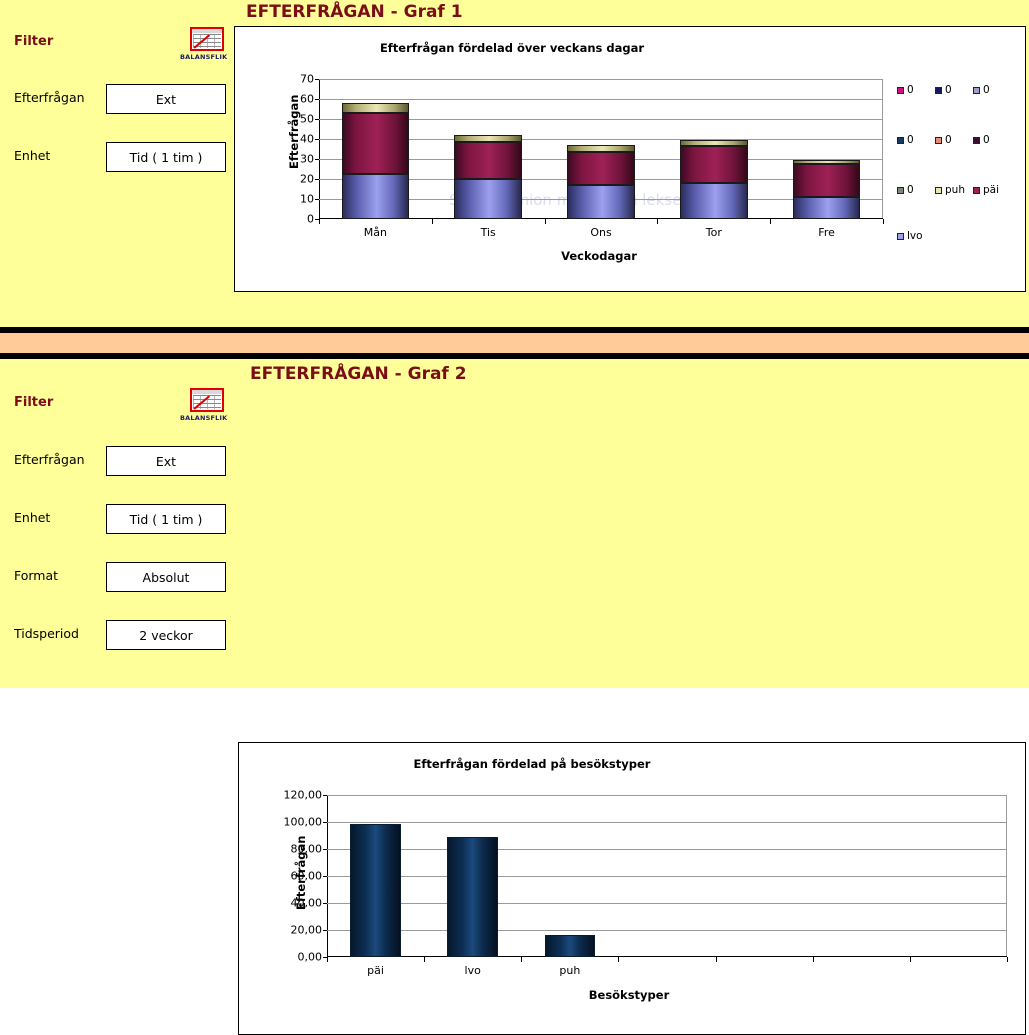 The image size is (1029, 1035). I want to click on filter-row-enhet-graf1: Enhet Tid ( 1 tim ), so click(116, 157).